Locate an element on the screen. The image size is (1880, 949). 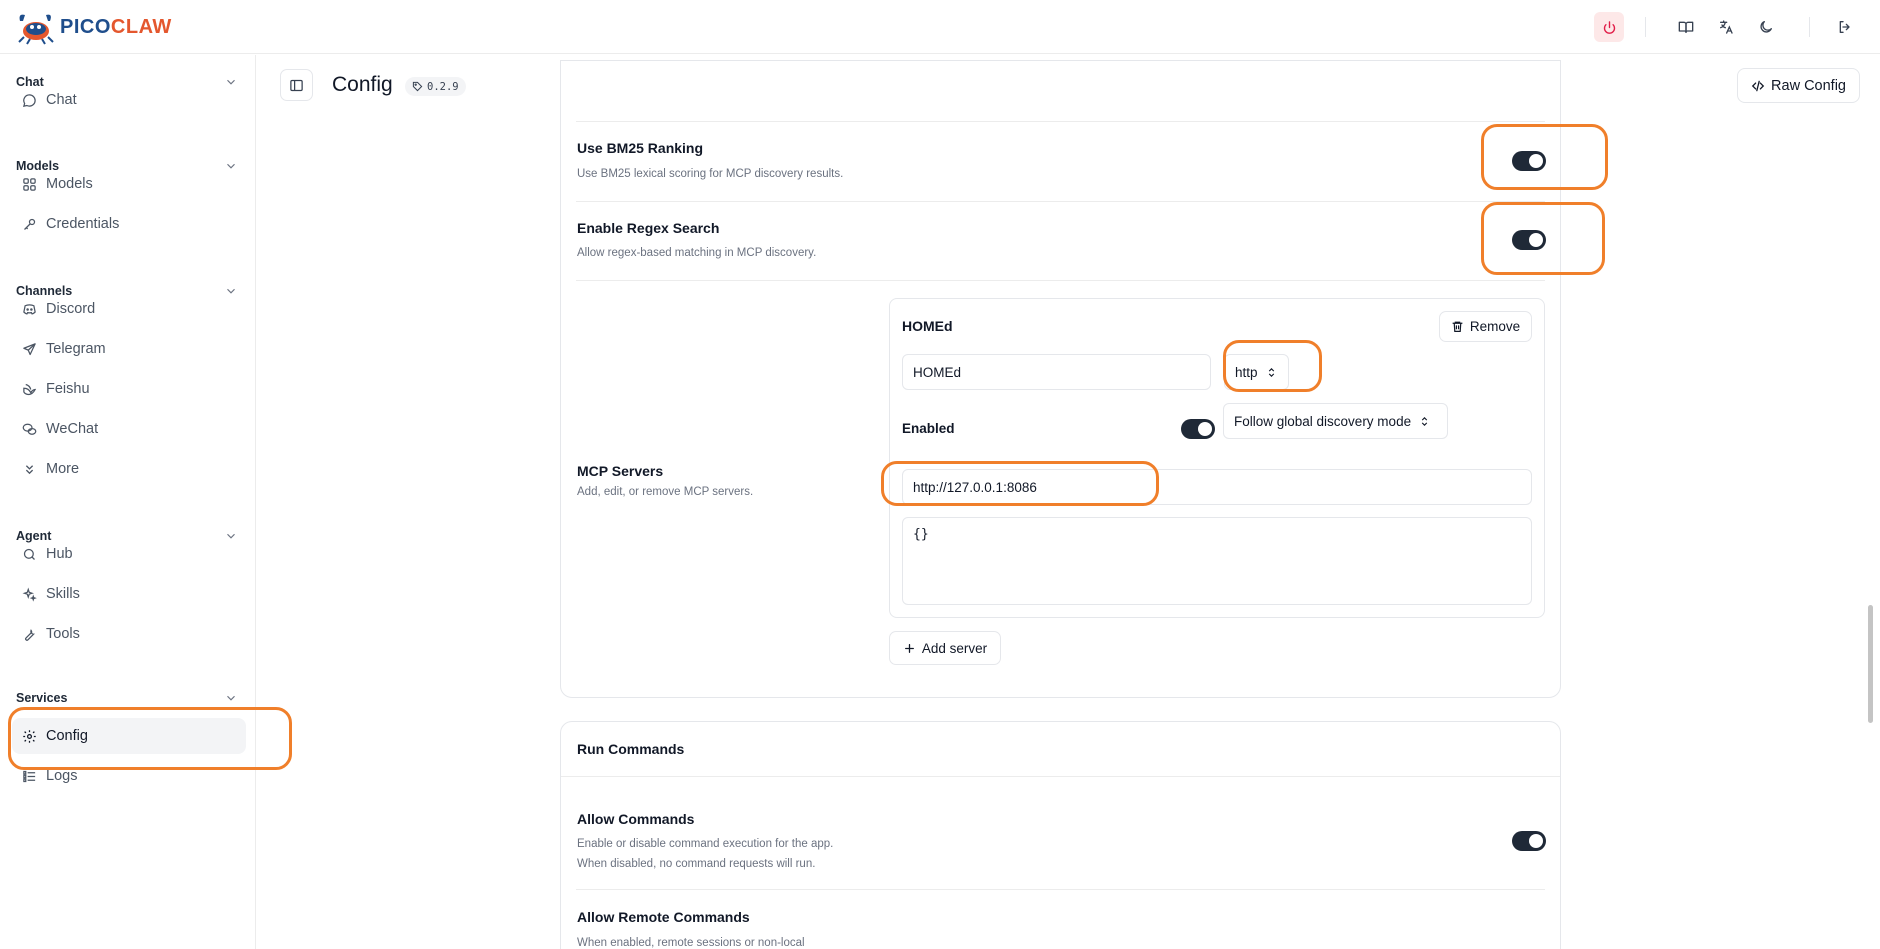
server-enabled-toggle is located at coordinates (1198, 429).